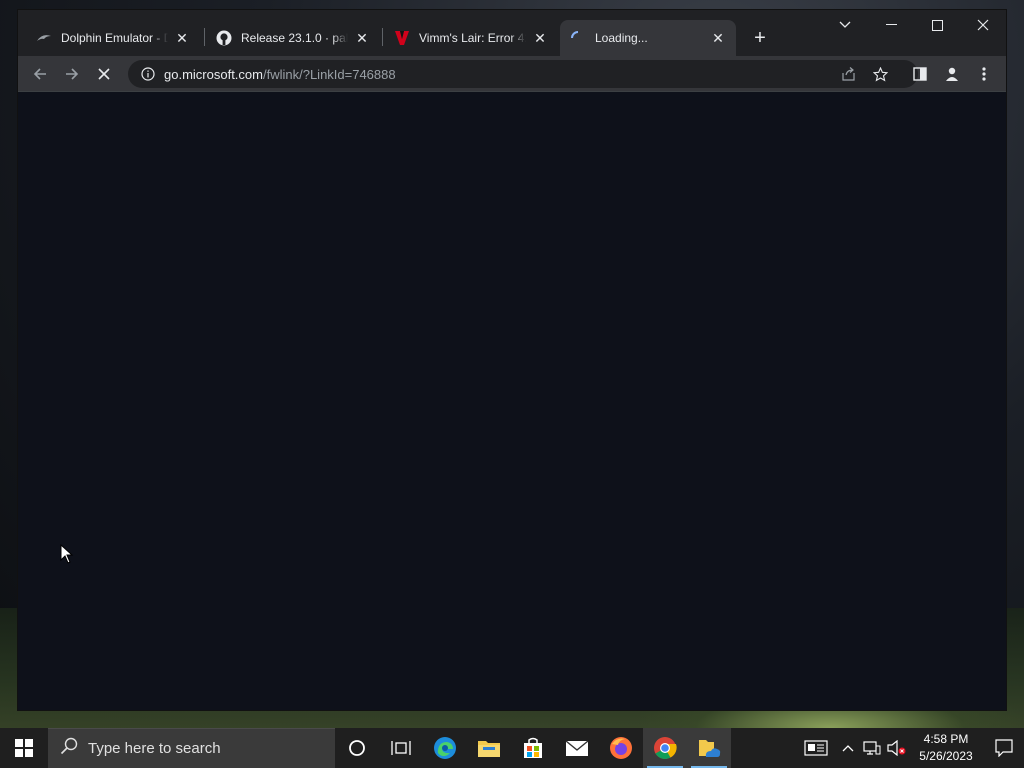  I want to click on taskbar: Type here to search 4:58 PM 5/26/2023, so click(512, 748).